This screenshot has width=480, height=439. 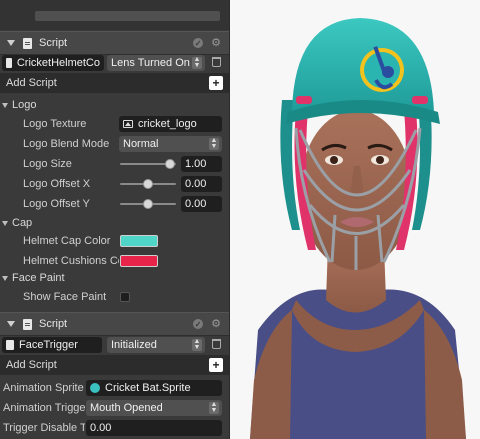 I want to click on prop-animation-sprite: Animation Sprite Cricket Bat.Sprite, so click(x=114, y=388).